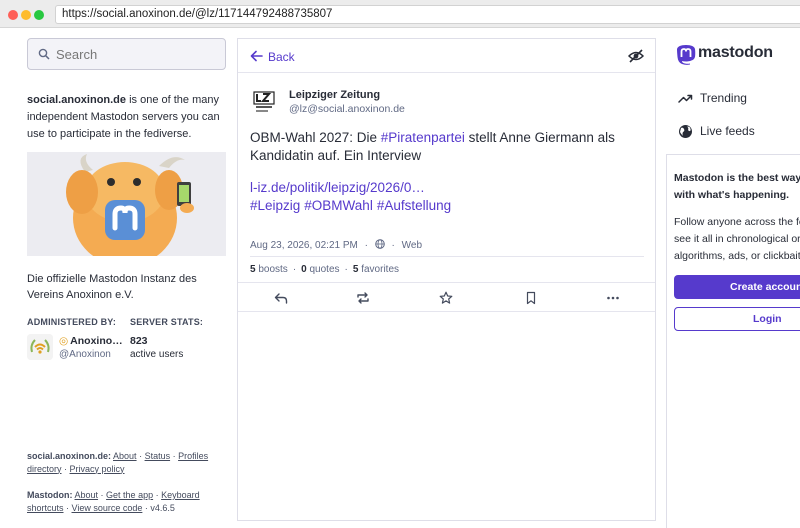 The image size is (800, 528). I want to click on minimize-window-button, so click(26, 15).